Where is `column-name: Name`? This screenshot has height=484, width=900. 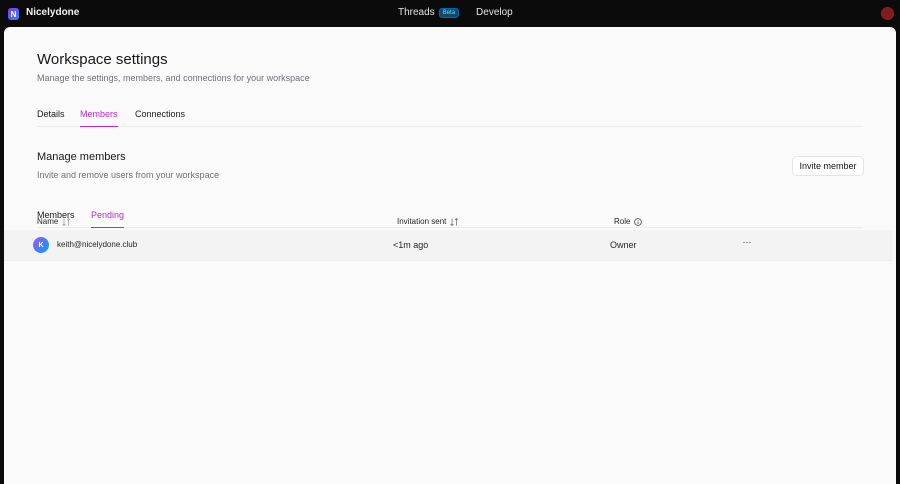 column-name: Name is located at coordinates (54, 221).